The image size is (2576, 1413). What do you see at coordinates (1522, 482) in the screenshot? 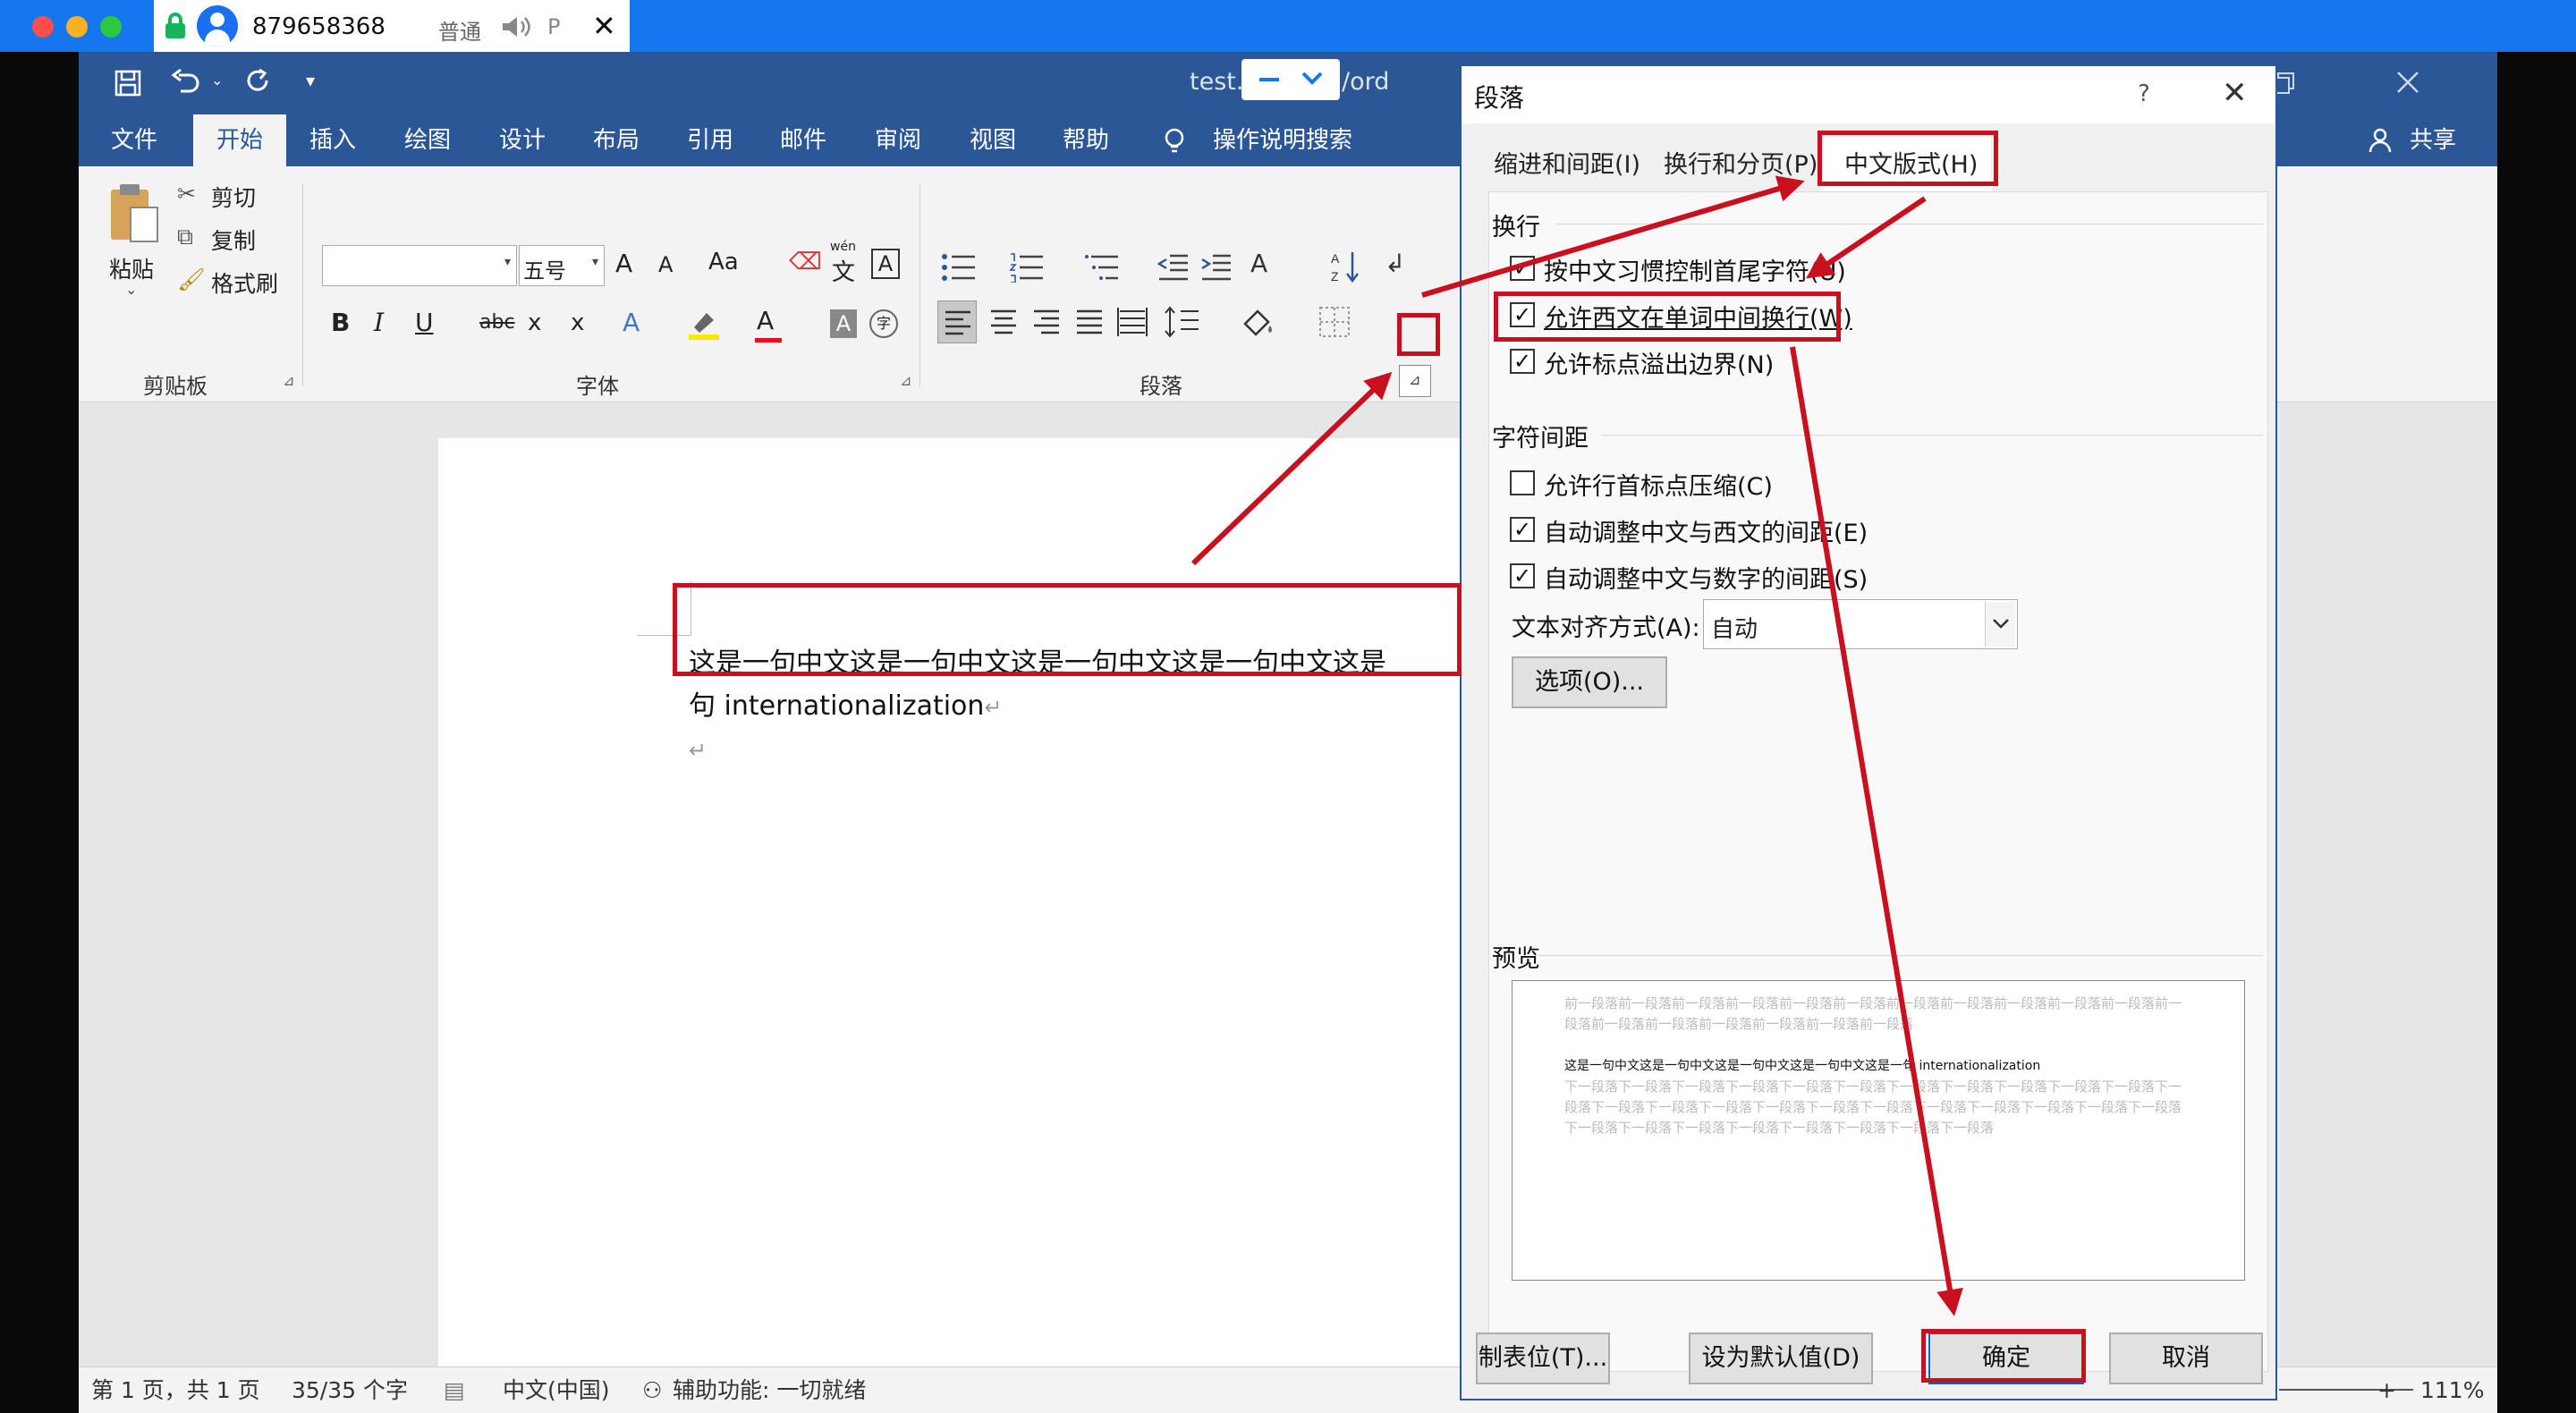
I see `checkbox-compress-punctuation` at bounding box center [1522, 482].